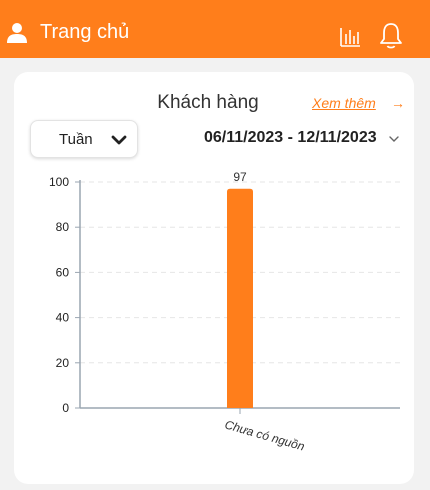 This screenshot has width=430, height=490. What do you see at coordinates (208, 102) in the screenshot?
I see `card-title: Khách hàng` at bounding box center [208, 102].